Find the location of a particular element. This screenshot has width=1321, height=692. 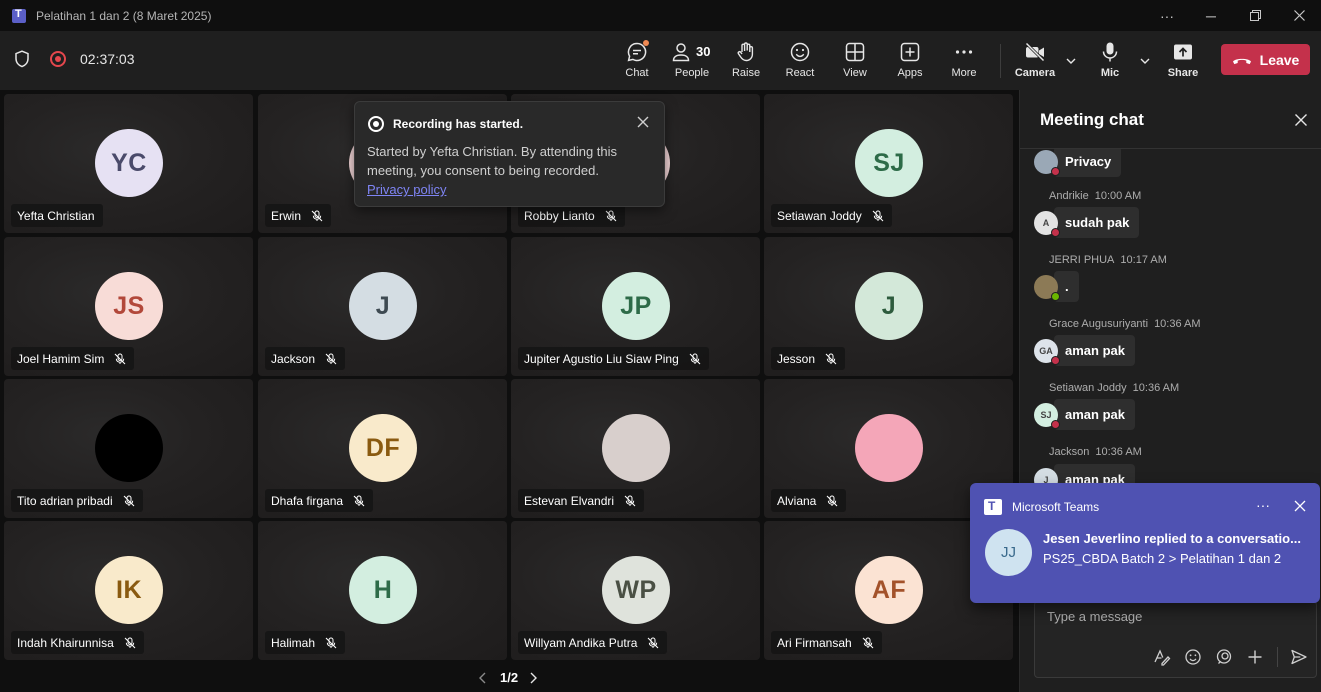

participant-name-tag: Setiawan Joddy is located at coordinates (831, 215).